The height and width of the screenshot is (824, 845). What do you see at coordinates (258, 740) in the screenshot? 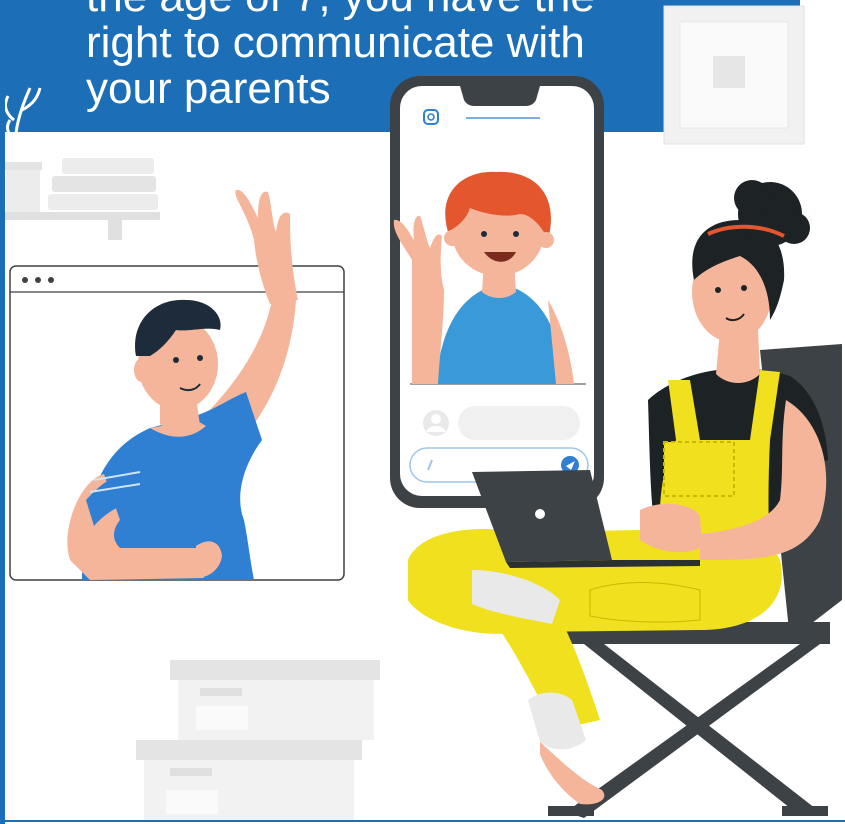
I see `storage-boxes` at bounding box center [258, 740].